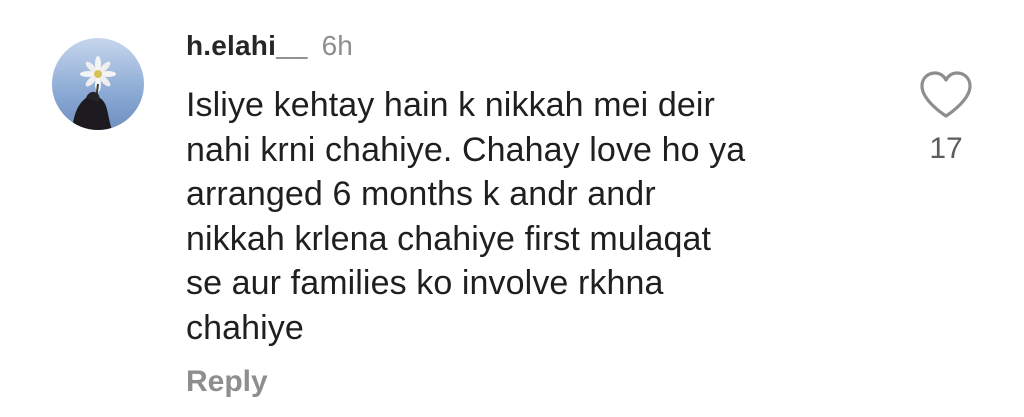 The image size is (1024, 417). I want to click on avatar, so click(98, 84).